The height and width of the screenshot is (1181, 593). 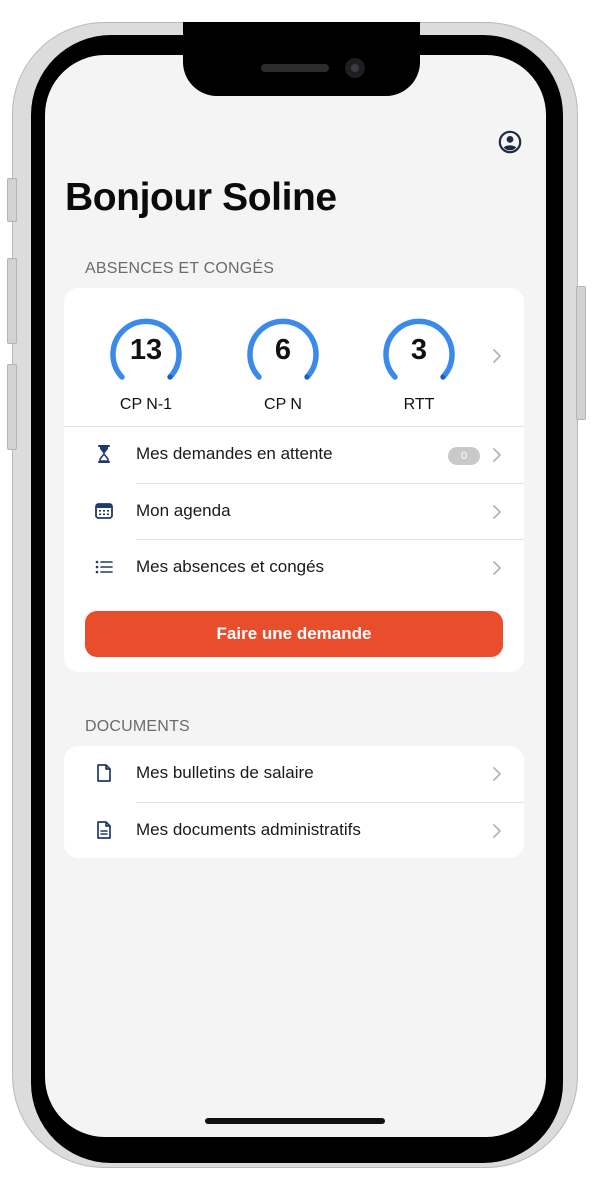 I want to click on calendar-icon, so click(x=104, y=511).